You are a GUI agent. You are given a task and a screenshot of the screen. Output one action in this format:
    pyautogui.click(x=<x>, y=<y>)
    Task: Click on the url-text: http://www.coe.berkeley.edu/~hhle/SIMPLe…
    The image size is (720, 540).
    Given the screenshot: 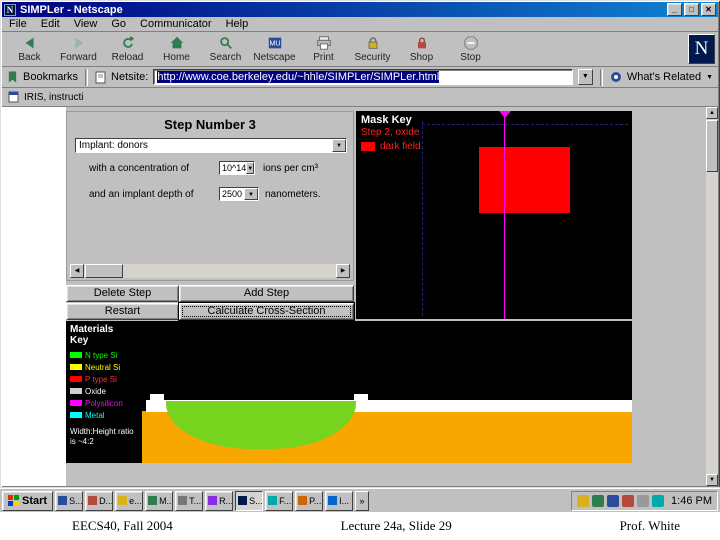 What is the action you would take?
    pyautogui.click(x=298, y=77)
    